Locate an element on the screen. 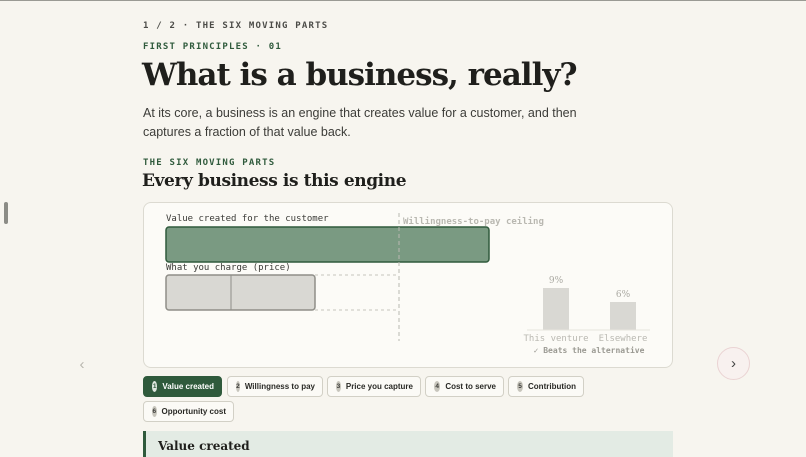 This screenshot has height=457, width=806. tab-cost-to-serve: 4 Cost to serve is located at coordinates (464, 386).